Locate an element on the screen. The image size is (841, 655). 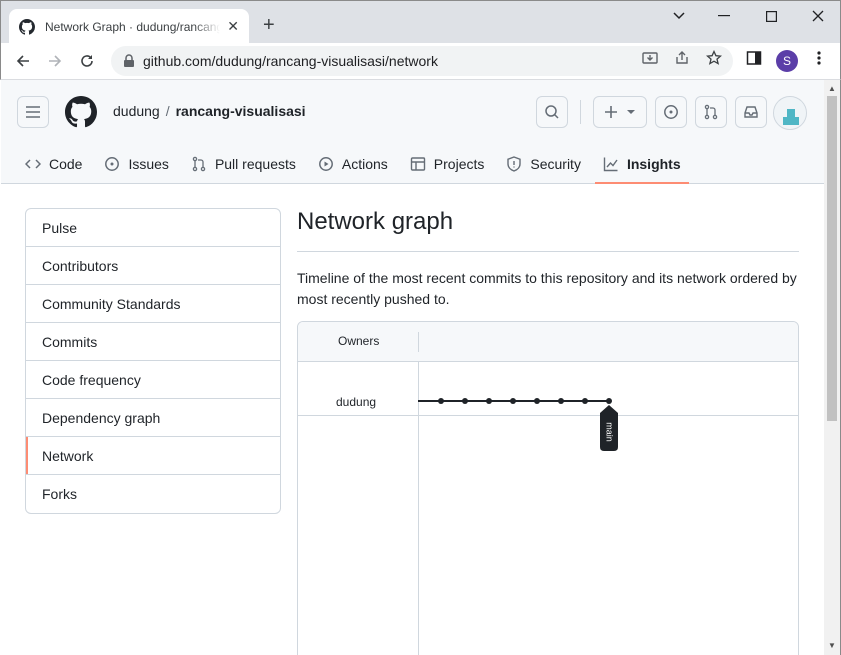
sidebar-item-forks: Forks is located at coordinates (153, 494).